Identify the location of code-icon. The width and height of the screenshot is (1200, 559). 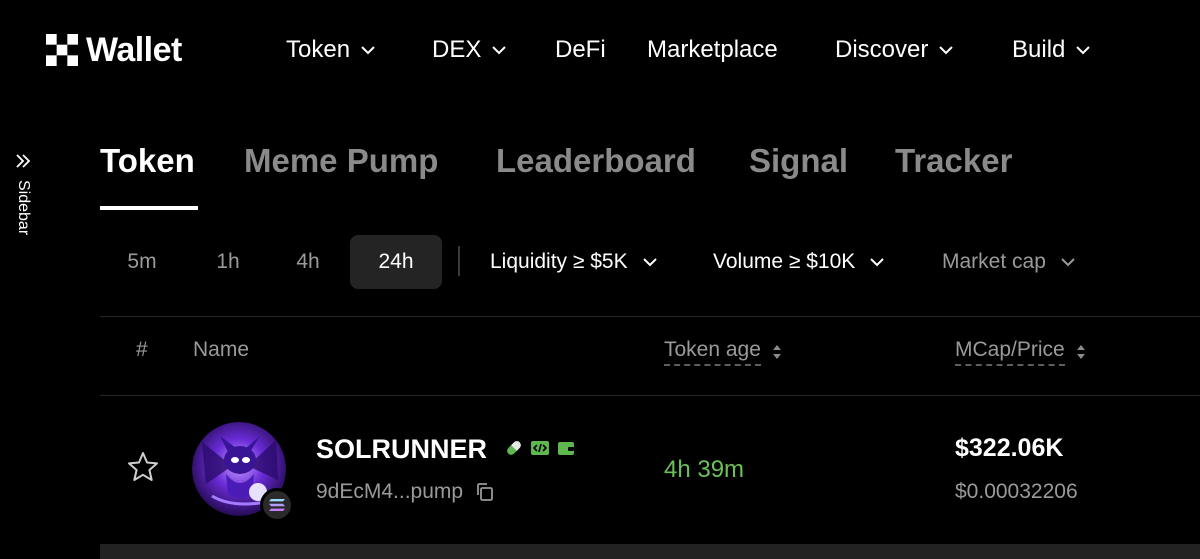
(540, 448).